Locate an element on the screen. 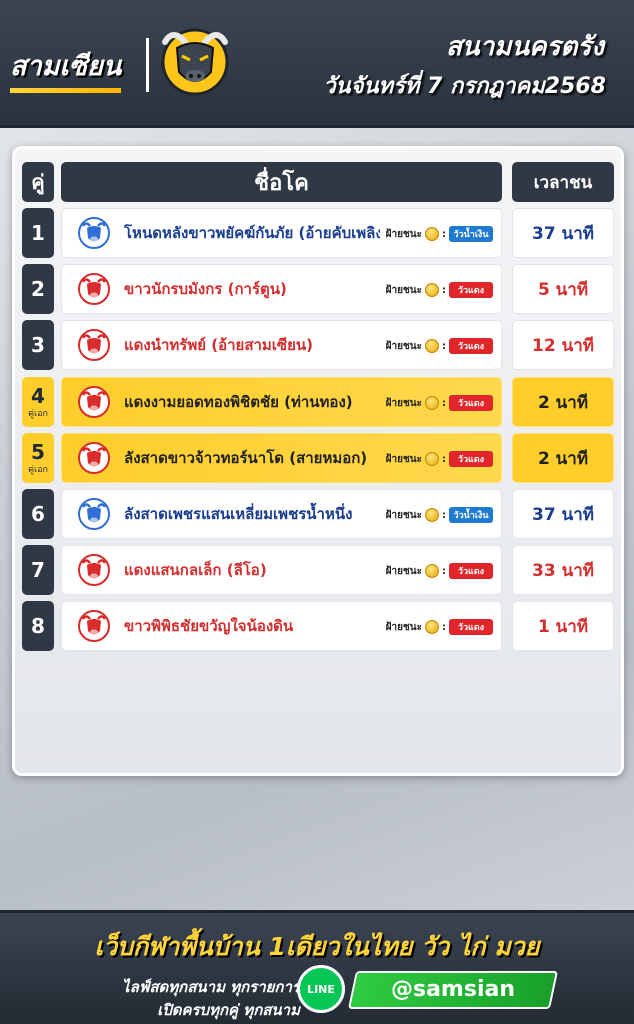  winner-side-tag: วัวน้ำเงิน is located at coordinates (471, 515).